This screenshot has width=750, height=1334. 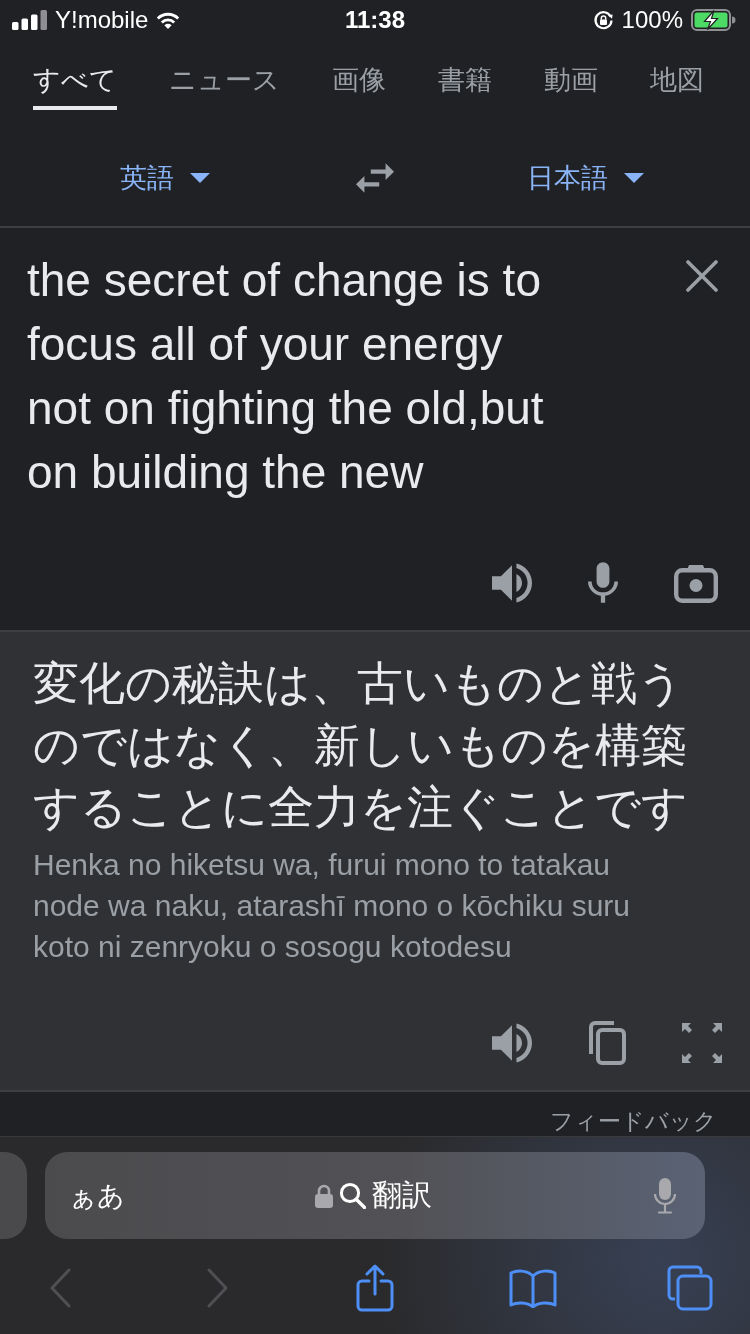 What do you see at coordinates (361, 745) in the screenshot?
I see `translated-text: 変化の秘訣は、古いものと戦うのではなく、新しいものを構築することに全力を注ぐことです` at bounding box center [361, 745].